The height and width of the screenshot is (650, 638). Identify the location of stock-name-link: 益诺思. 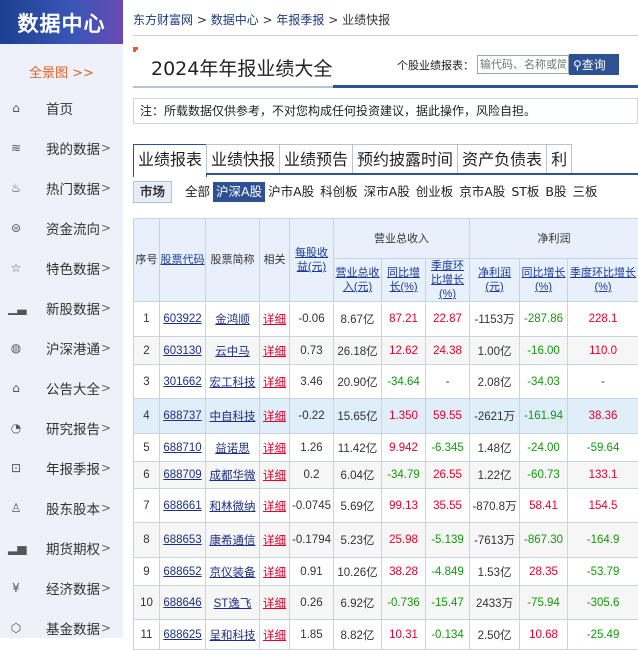
(232, 449).